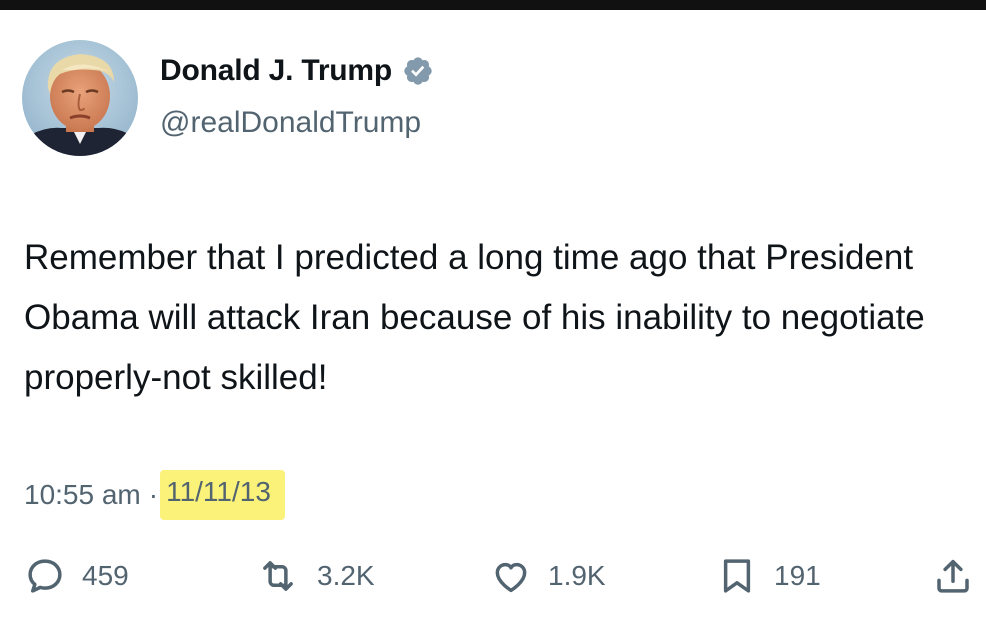 Image resolution: width=986 pixels, height=631 pixels. I want to click on like-count: 1.9K, so click(577, 575).